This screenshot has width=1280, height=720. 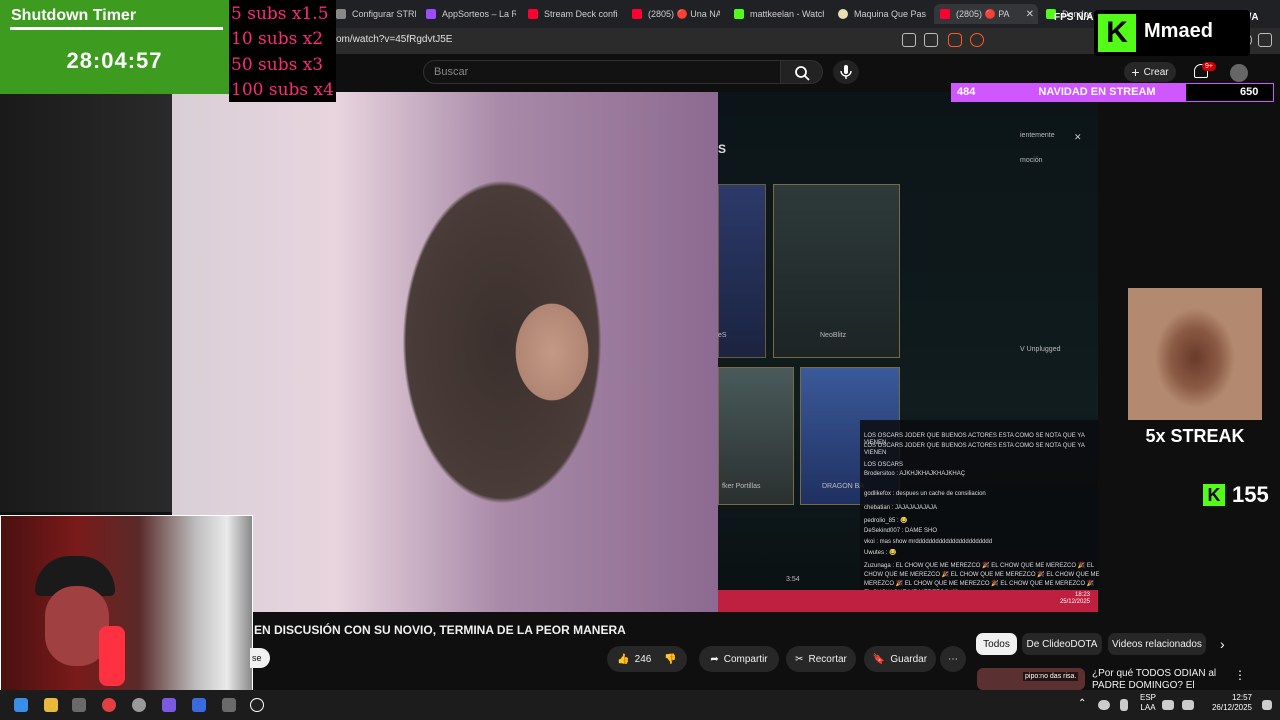 What do you see at coordinates (1240, 675) in the screenshot?
I see `more-vertical-icon: ⋮` at bounding box center [1240, 675].